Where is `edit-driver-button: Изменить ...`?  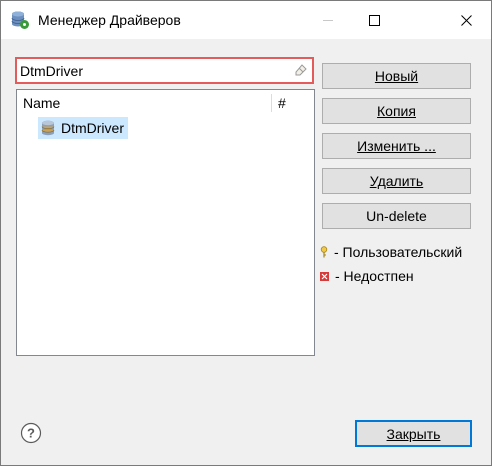
edit-driver-button: Изменить ... is located at coordinates (396, 146).